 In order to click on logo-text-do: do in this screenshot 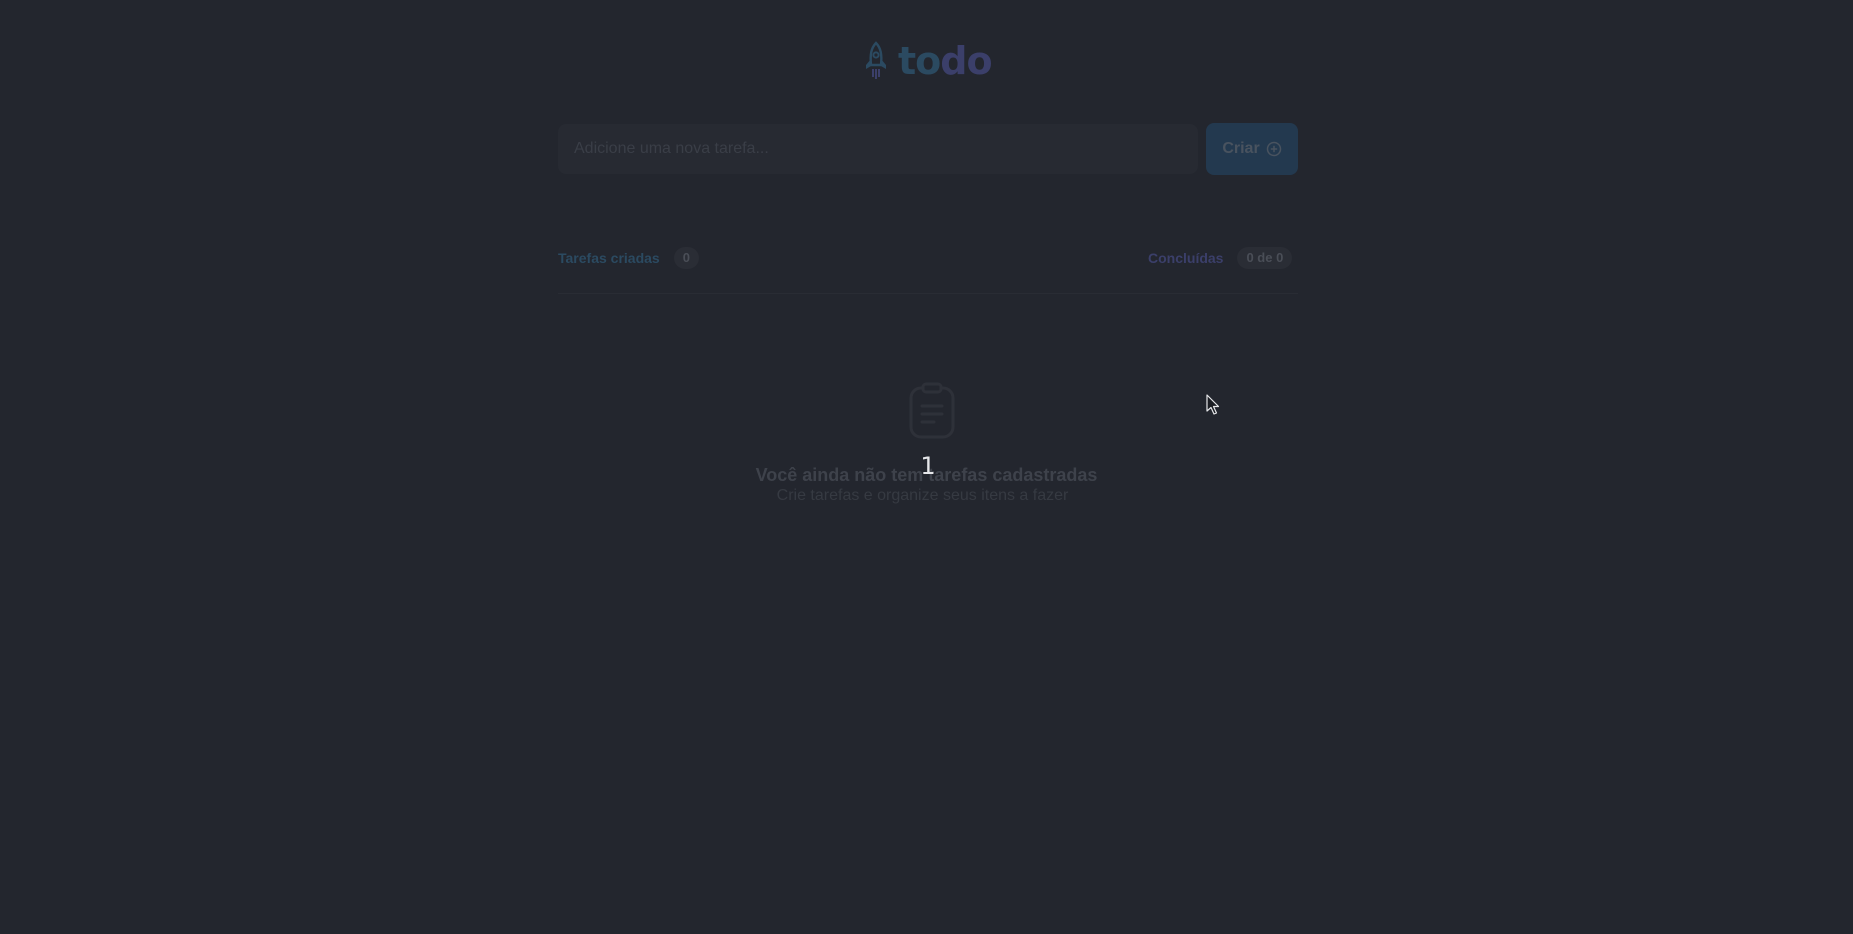, I will do `click(966, 61)`.